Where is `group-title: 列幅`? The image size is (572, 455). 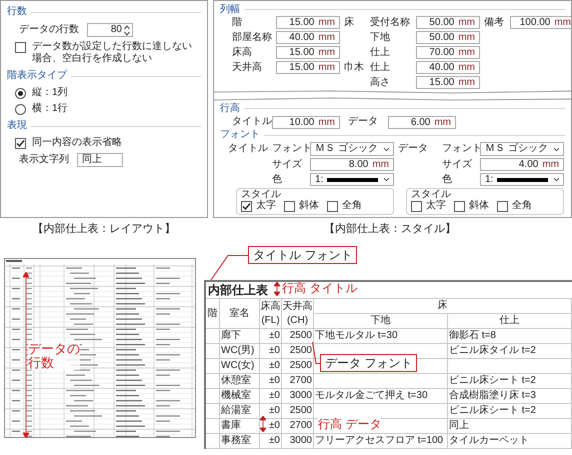
group-title: 列幅 is located at coordinates (230, 10).